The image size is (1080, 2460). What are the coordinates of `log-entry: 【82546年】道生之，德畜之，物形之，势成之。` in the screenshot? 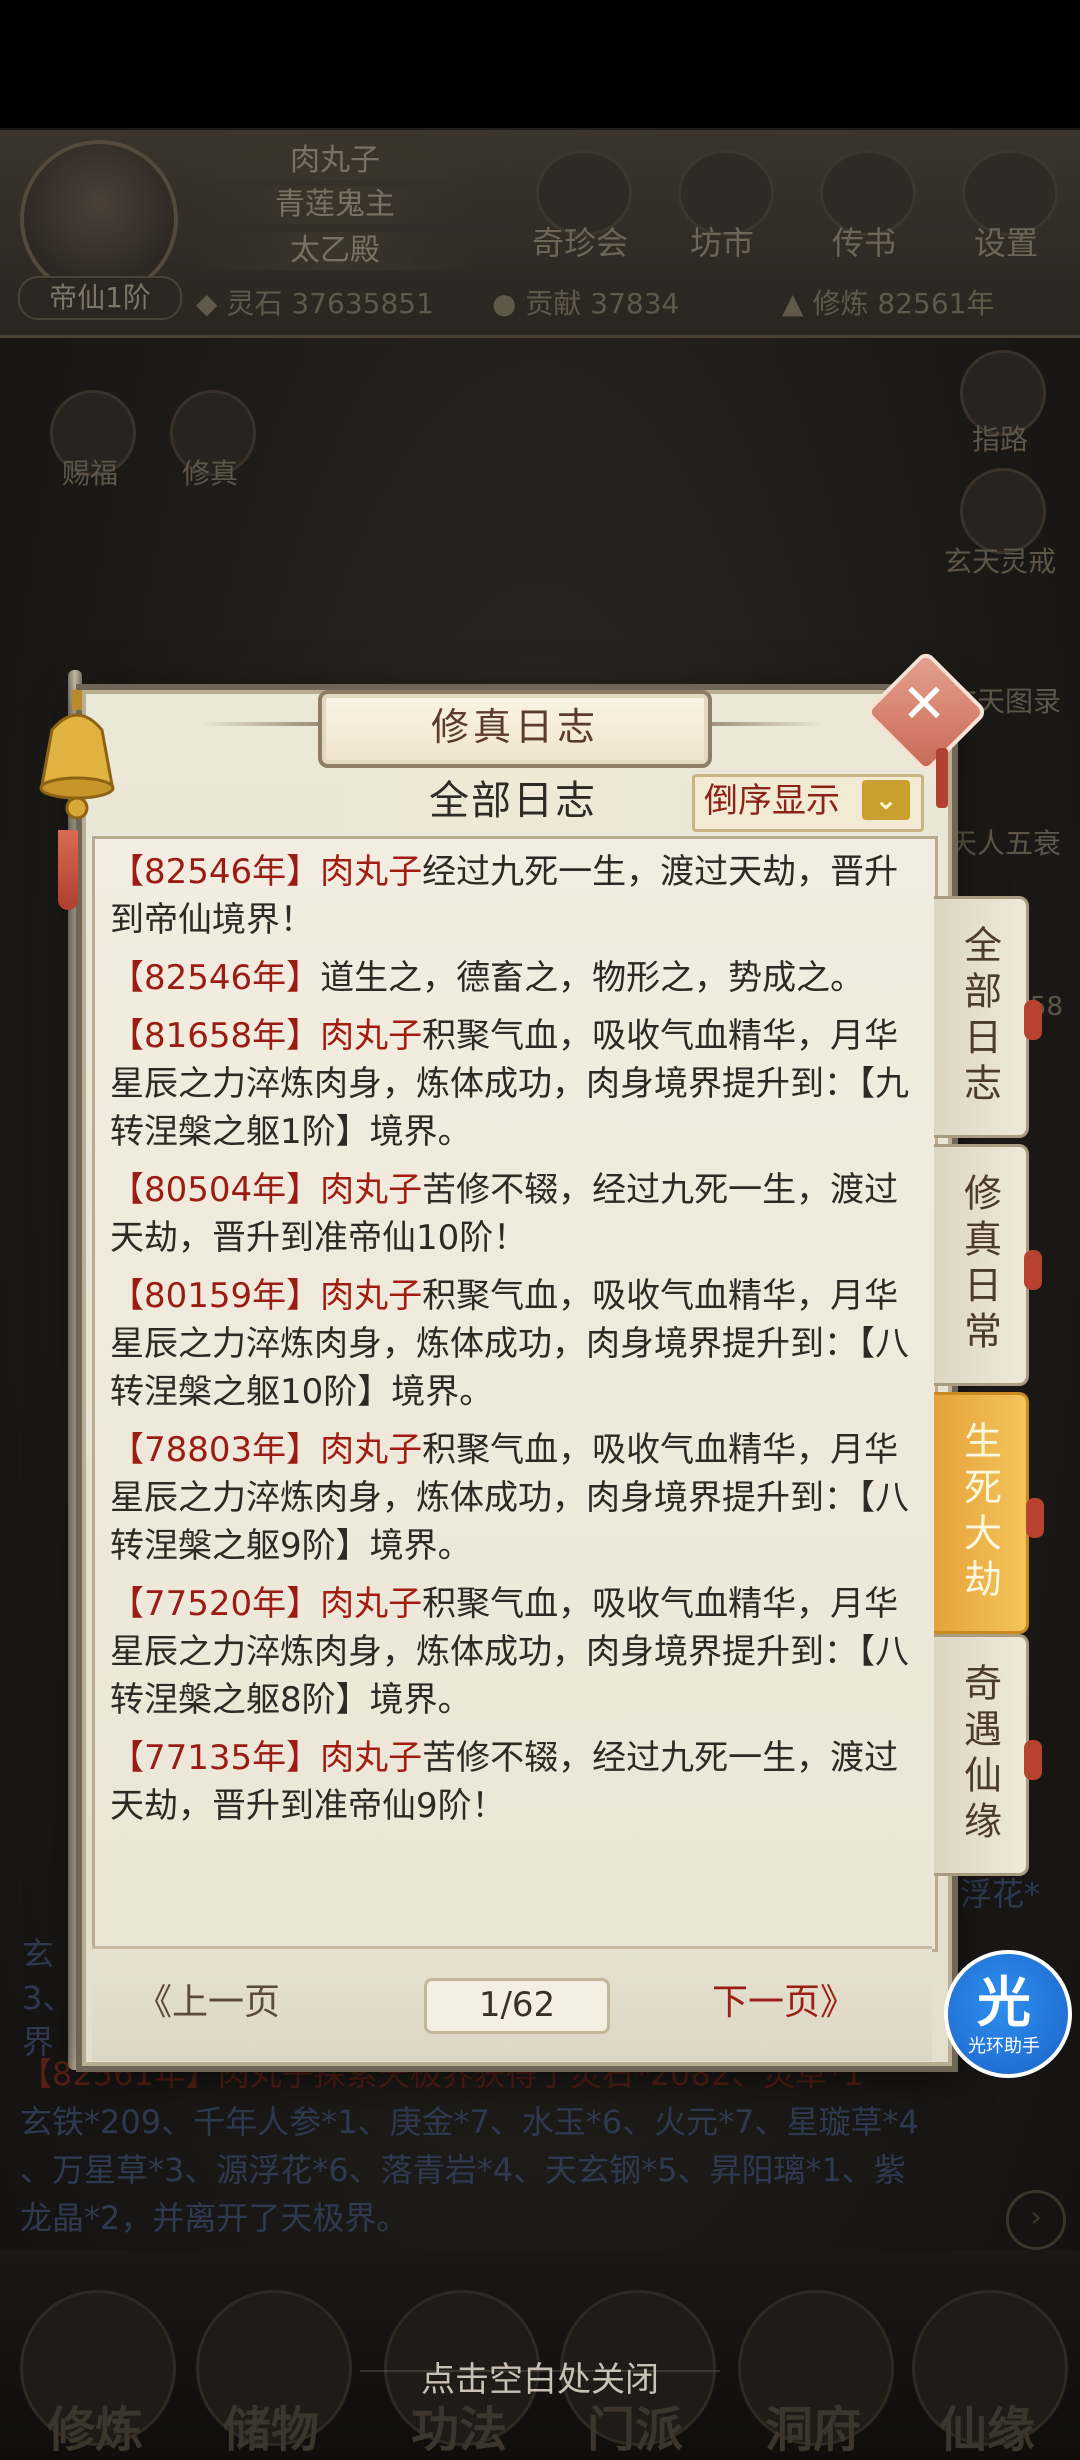 It's located at (487, 978).